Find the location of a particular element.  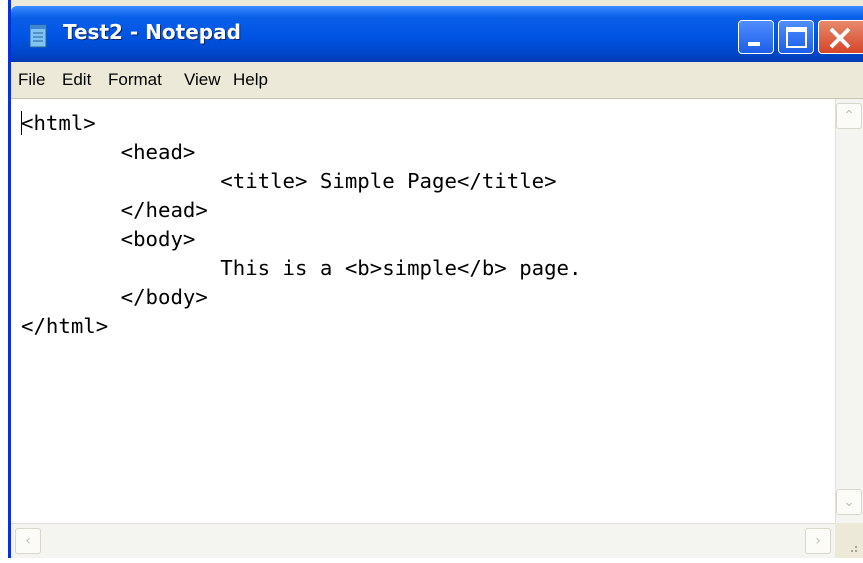

scroll-up-button: ⌃ is located at coordinates (849, 116).